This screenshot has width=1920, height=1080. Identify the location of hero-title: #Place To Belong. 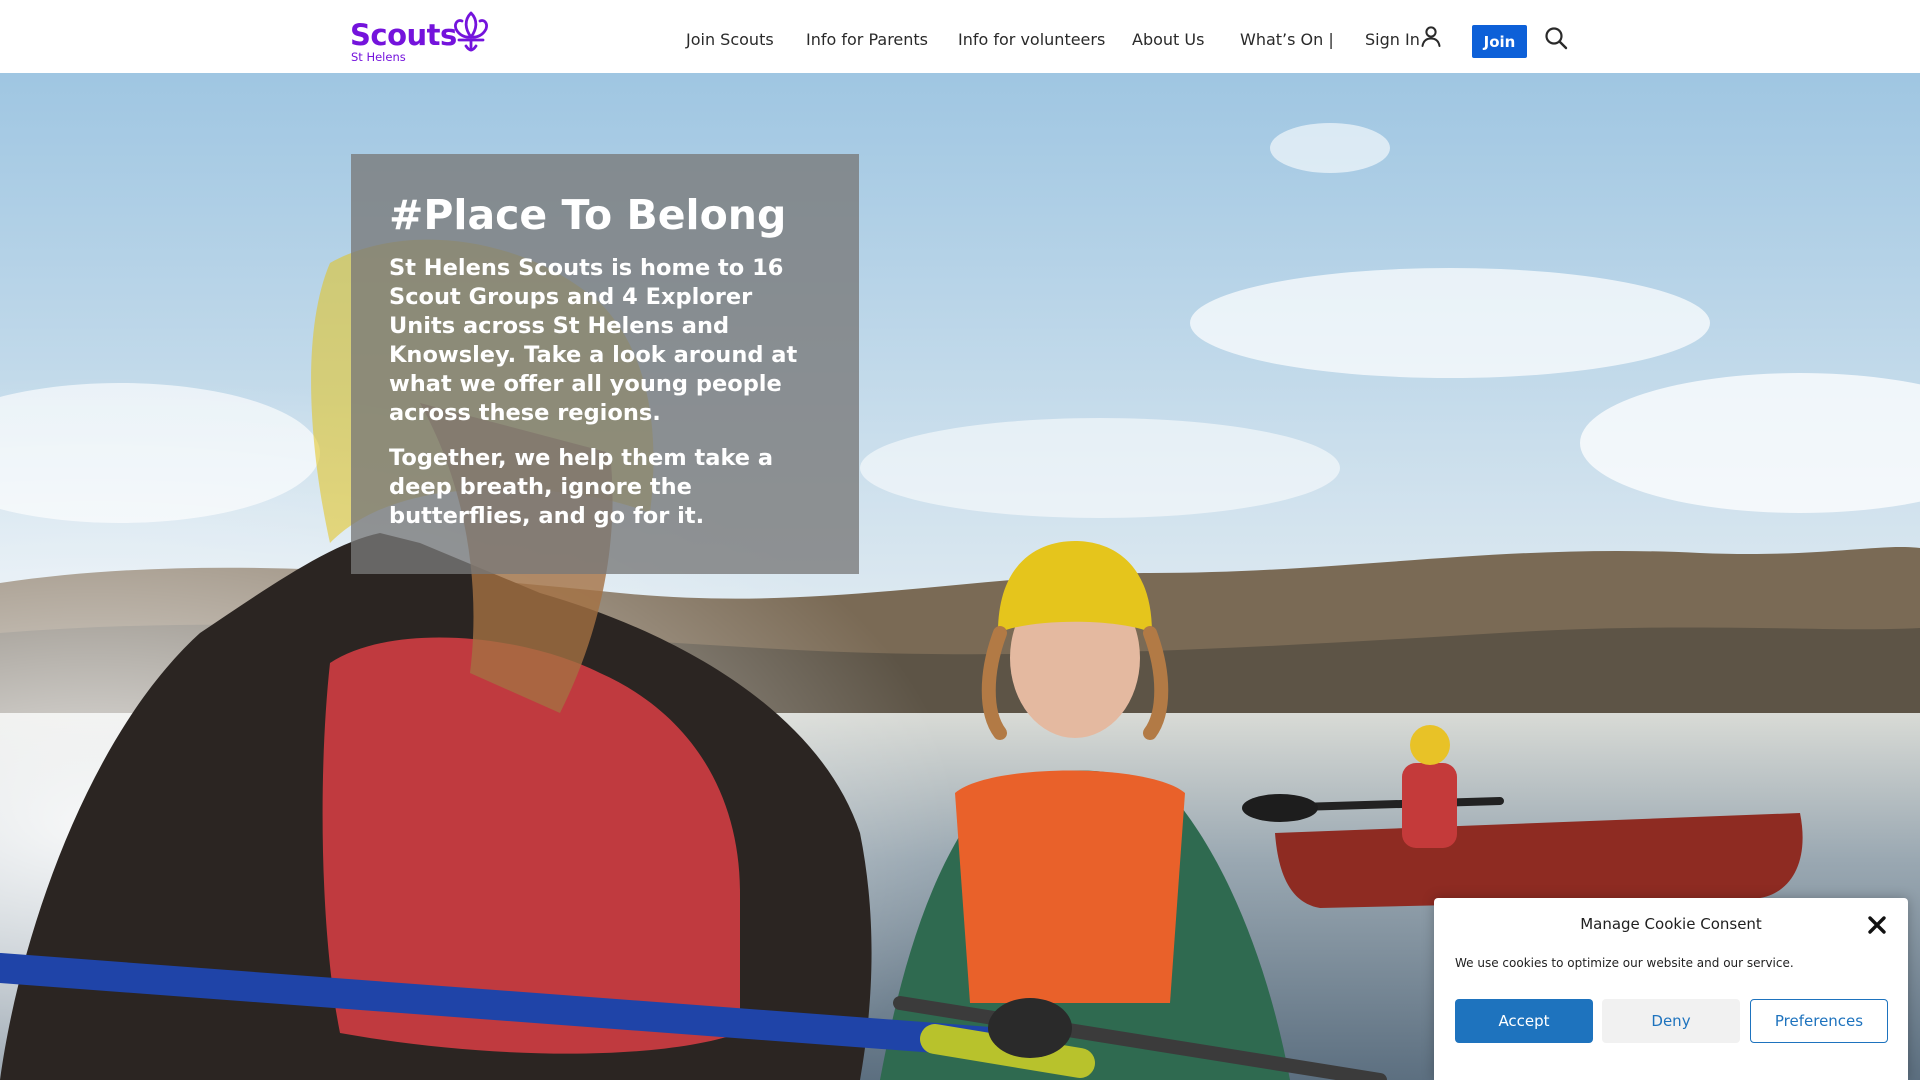
(588, 215).